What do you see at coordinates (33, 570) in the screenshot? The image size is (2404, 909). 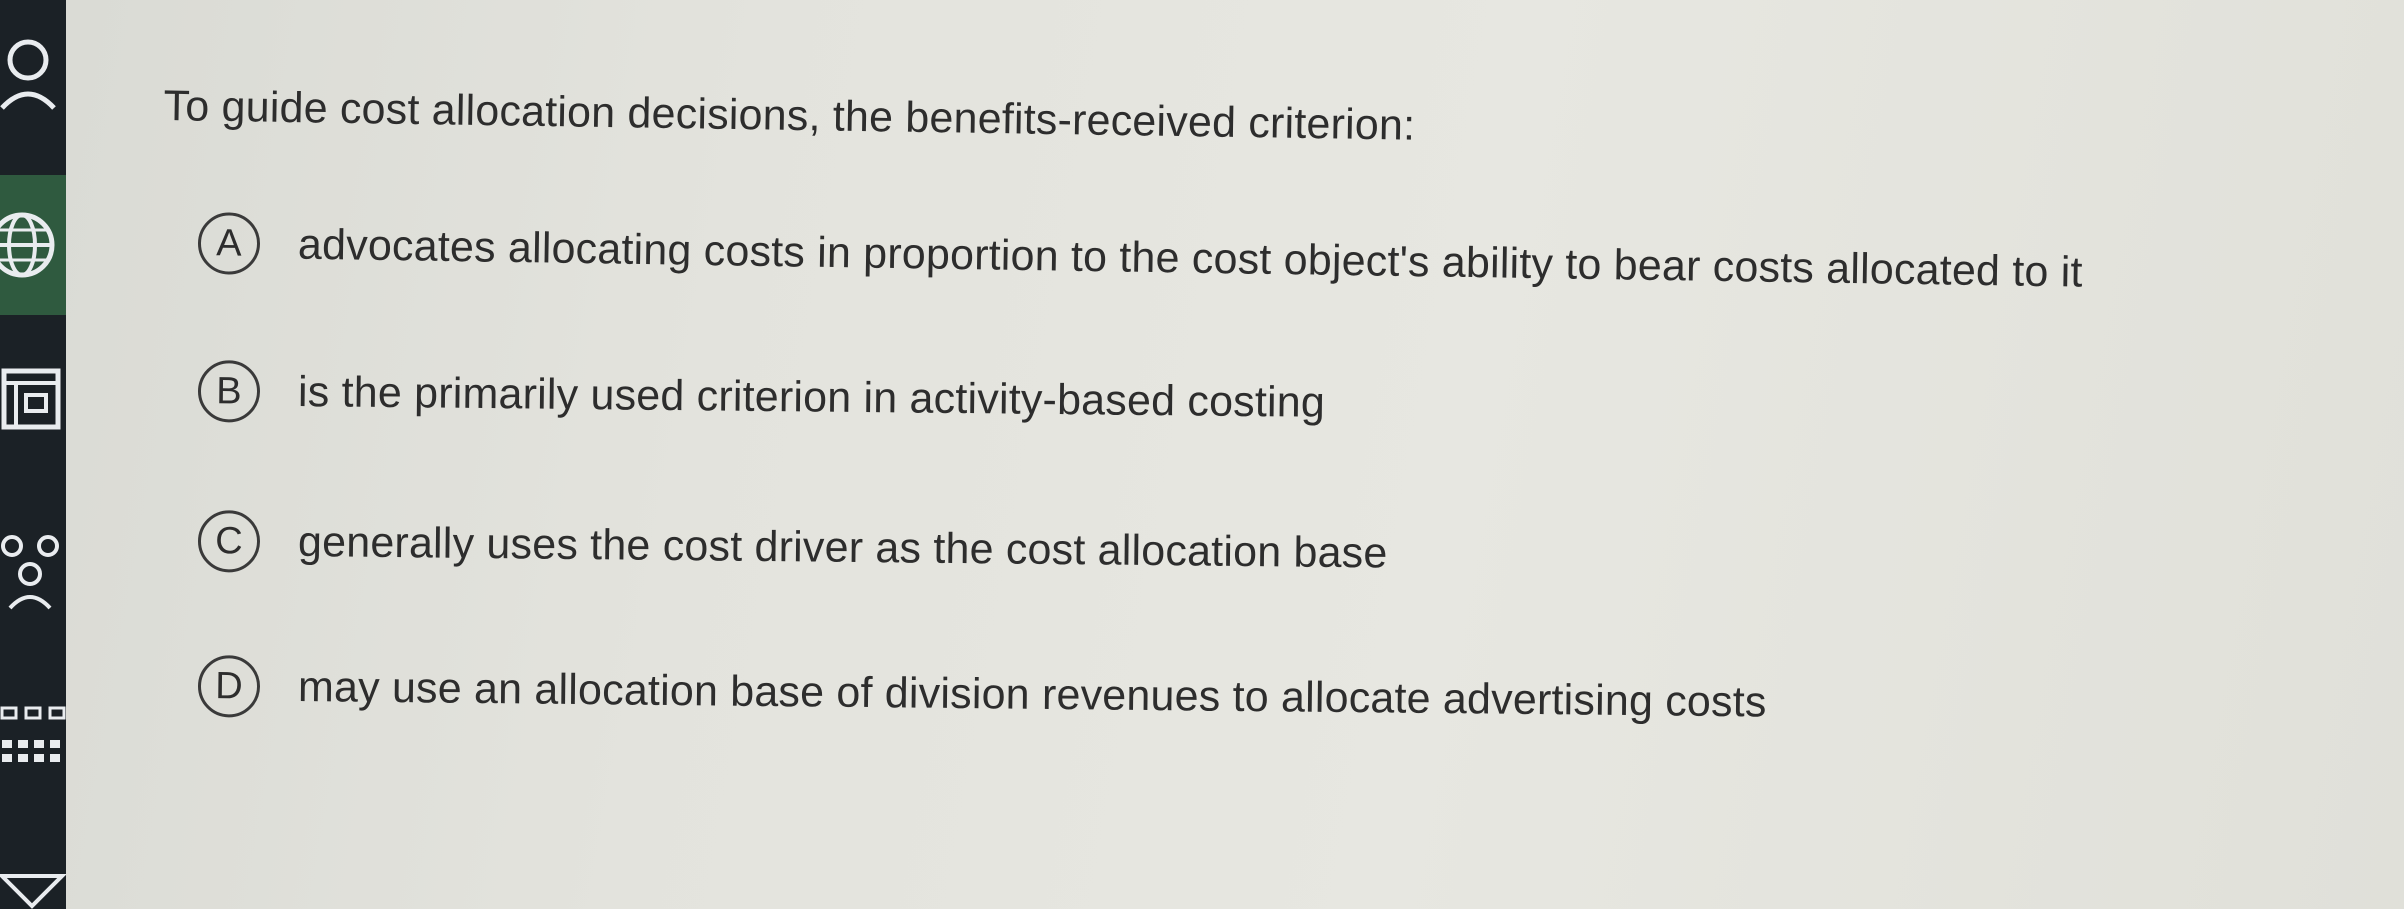 I see `people-icon` at bounding box center [33, 570].